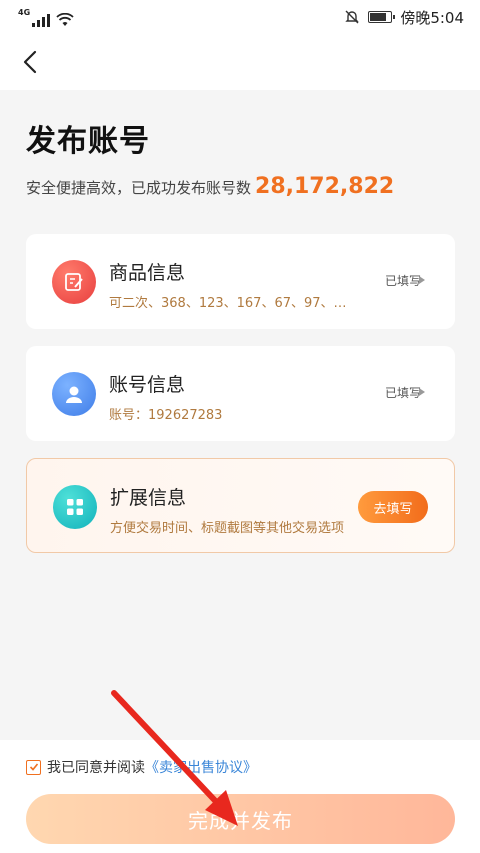 Image resolution: width=480 pixels, height=853 pixels. What do you see at coordinates (240, 819) in the screenshot?
I see `publish-button: 完成并发布` at bounding box center [240, 819].